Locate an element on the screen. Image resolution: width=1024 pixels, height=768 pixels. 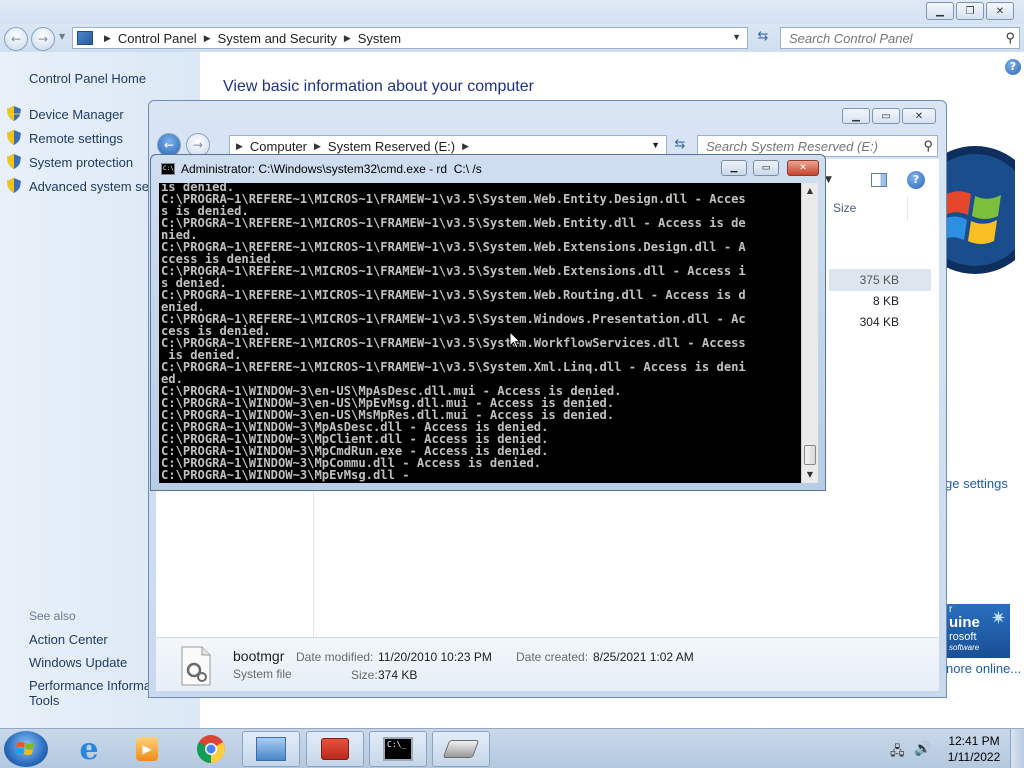
sidebar-item-advanced-system-settings: Advanced system setti is located at coordinates (94, 186).